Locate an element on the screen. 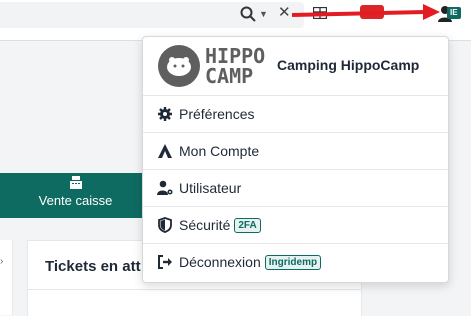 The height and width of the screenshot is (316, 471). 2fa-tag: 2FA is located at coordinates (247, 225).